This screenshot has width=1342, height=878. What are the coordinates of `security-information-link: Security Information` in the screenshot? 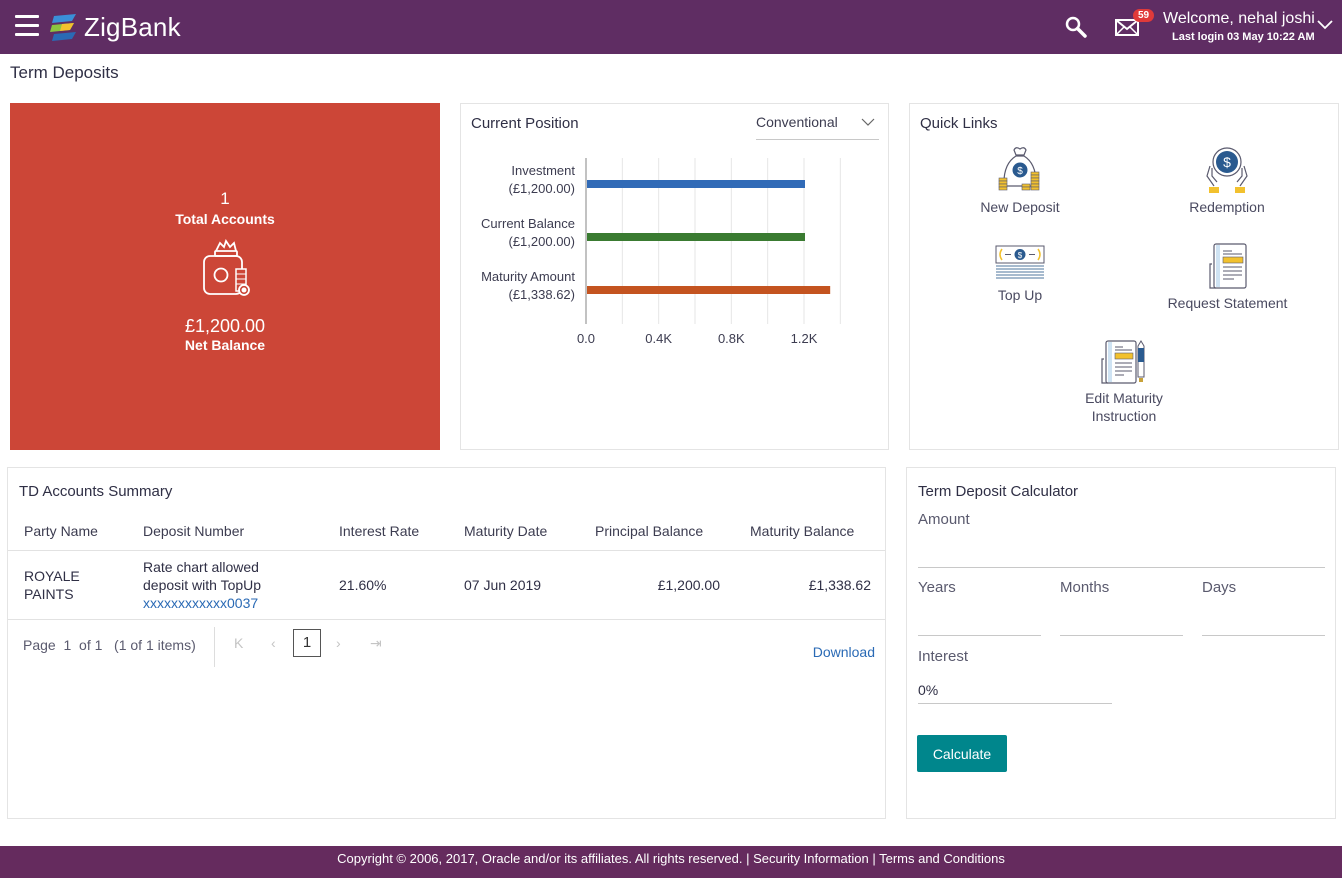 It's located at (811, 858).